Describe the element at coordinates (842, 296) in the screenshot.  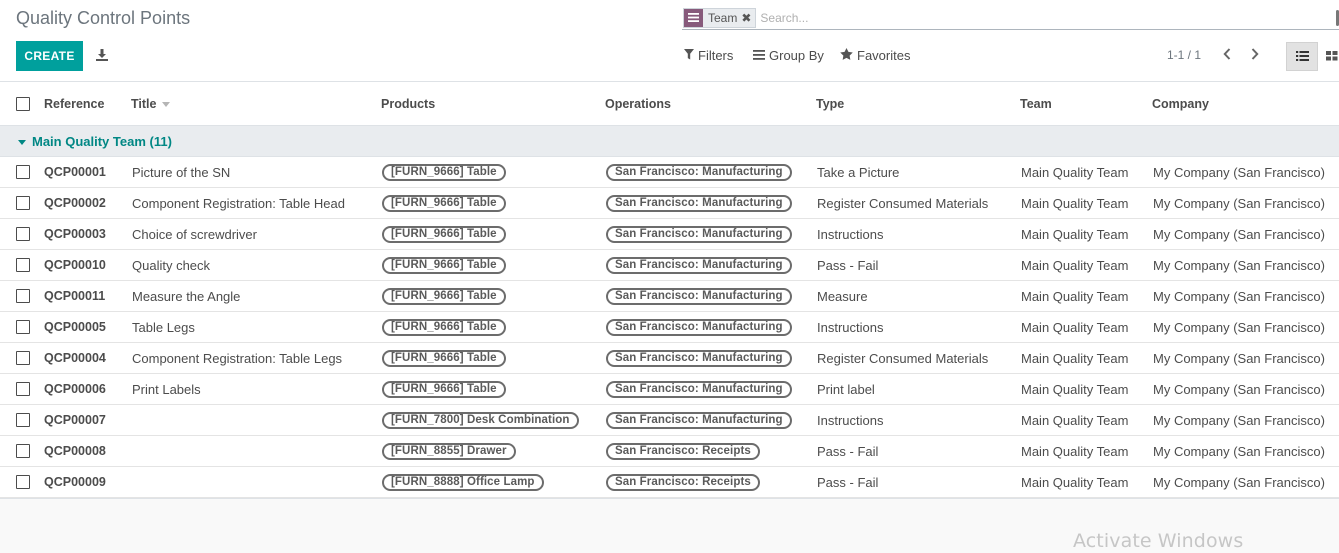
I see `cell-type: Measure` at that location.